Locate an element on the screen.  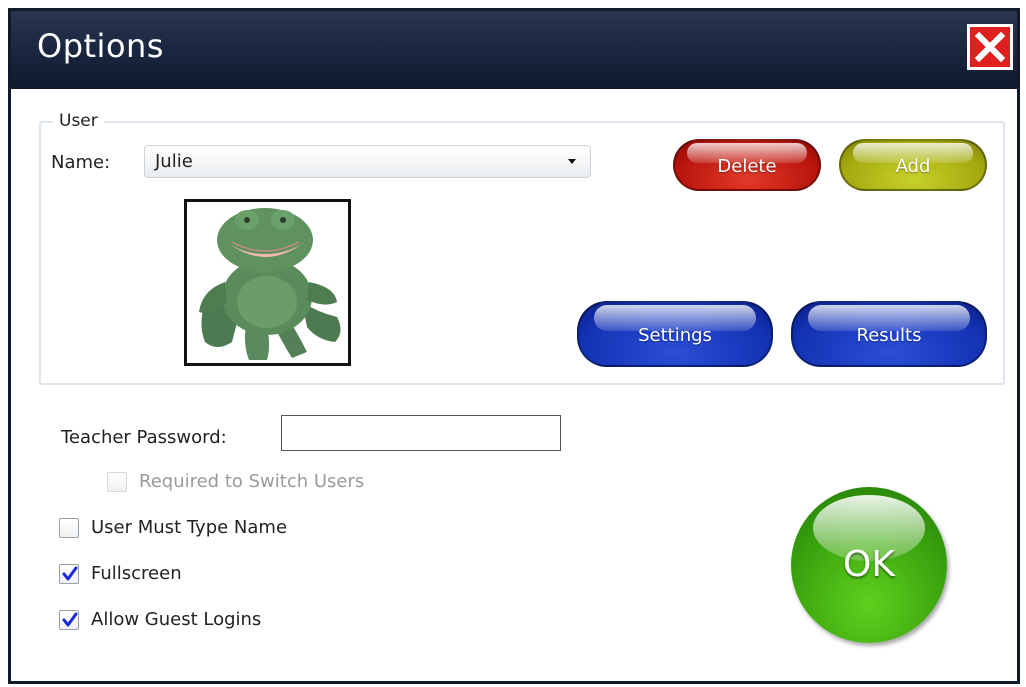
delete-button-label: Delete is located at coordinates (747, 166).